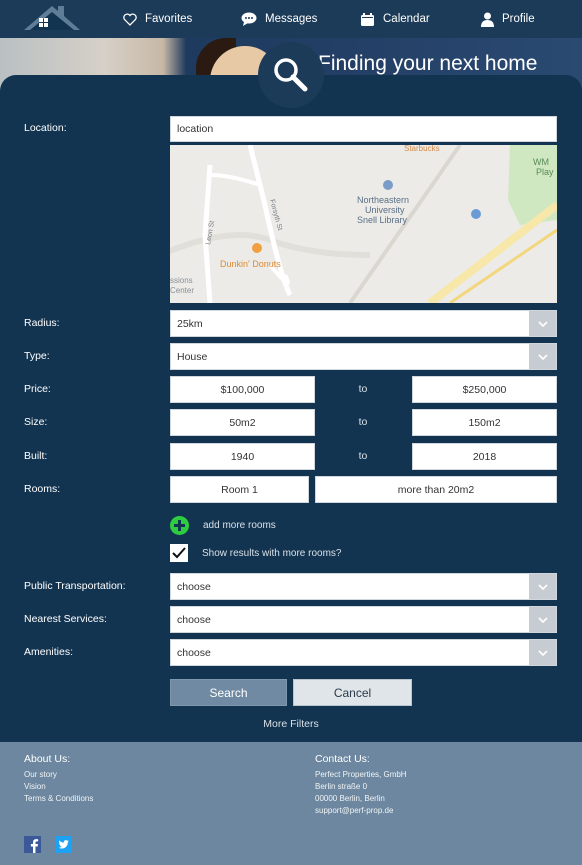 The width and height of the screenshot is (582, 865). I want to click on hero-title: Finding your next home, so click(428, 63).